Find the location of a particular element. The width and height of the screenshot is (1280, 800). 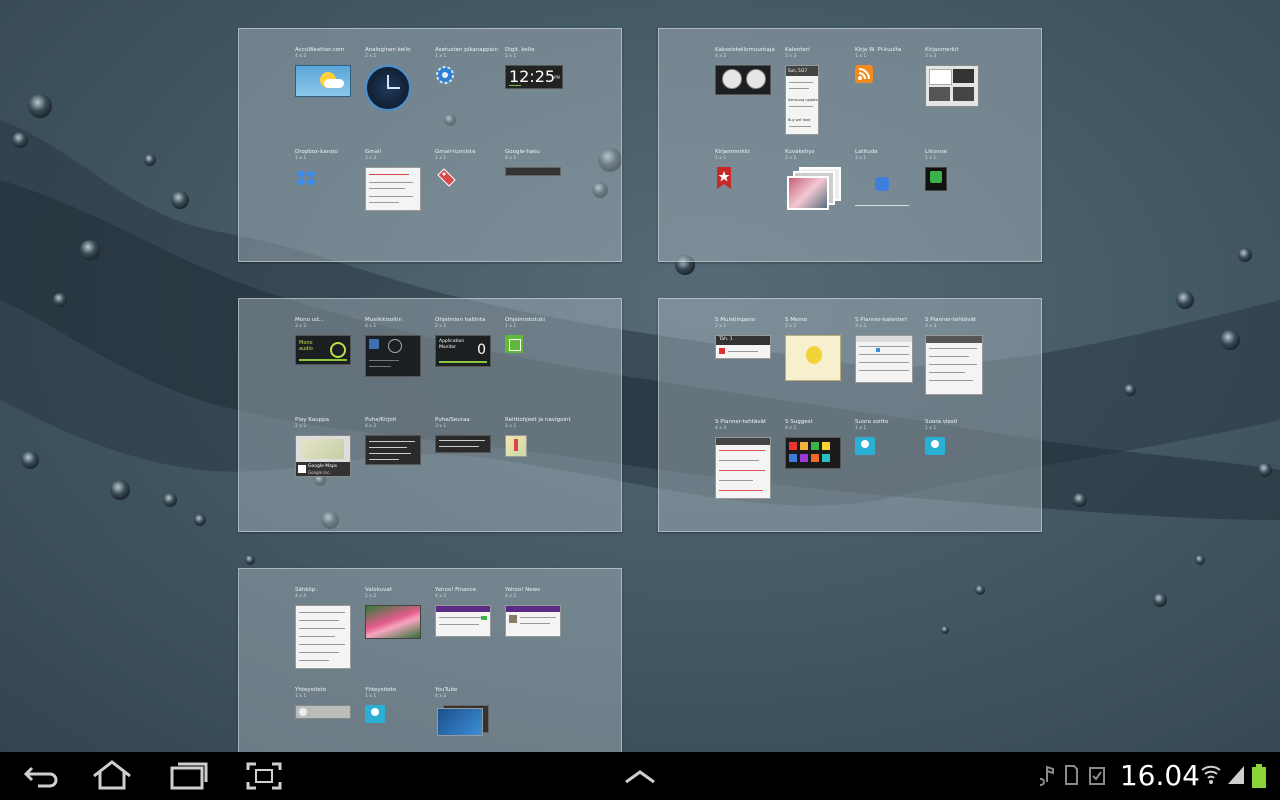

email-preview is located at coordinates (323, 637).